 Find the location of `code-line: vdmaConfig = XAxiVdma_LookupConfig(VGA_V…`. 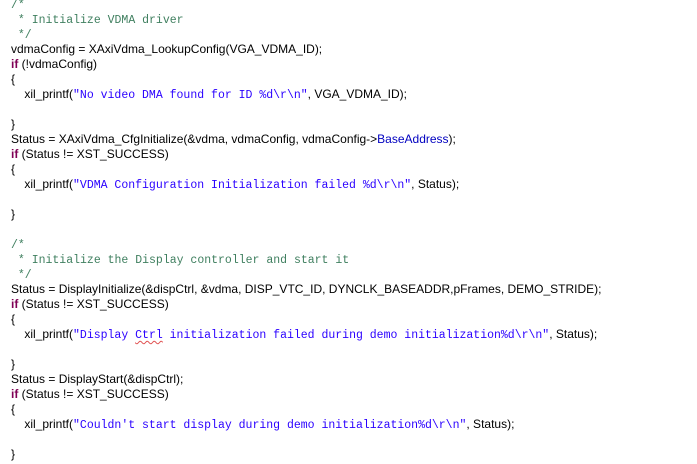

code-line: vdmaConfig = XAxiVdma_LookupConfig(VGA_V… is located at coordinates (166, 49).